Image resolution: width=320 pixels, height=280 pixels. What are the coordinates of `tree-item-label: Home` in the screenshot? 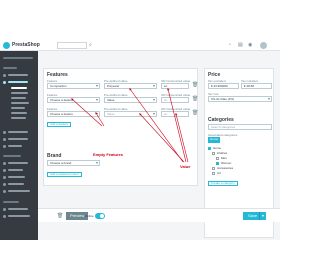 It's located at (217, 148).